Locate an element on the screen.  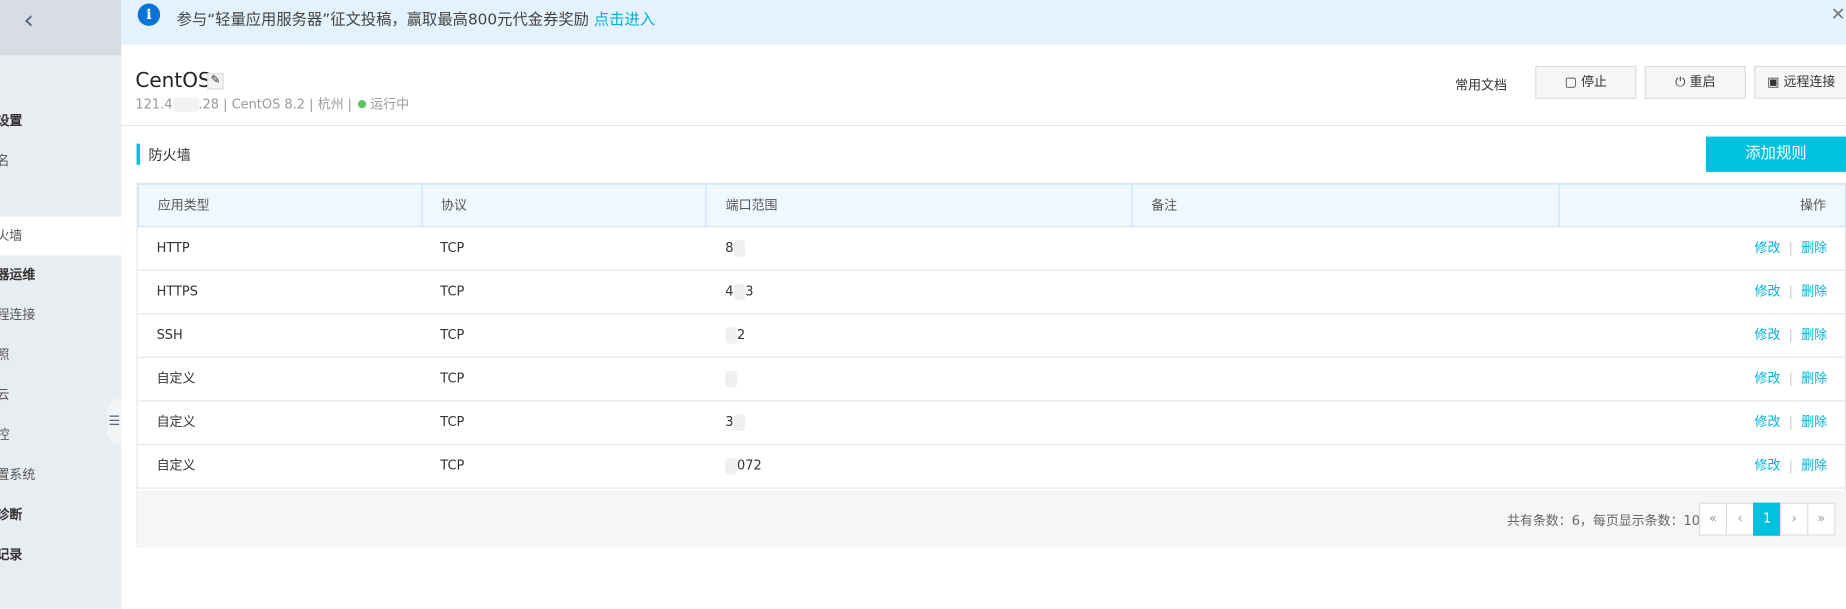
instance-title: CentOS is located at coordinates (173, 81).